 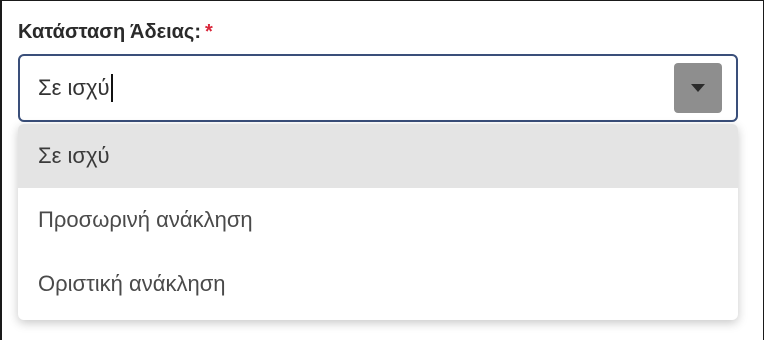 What do you see at coordinates (111, 88) in the screenshot?
I see `text-cursor` at bounding box center [111, 88].